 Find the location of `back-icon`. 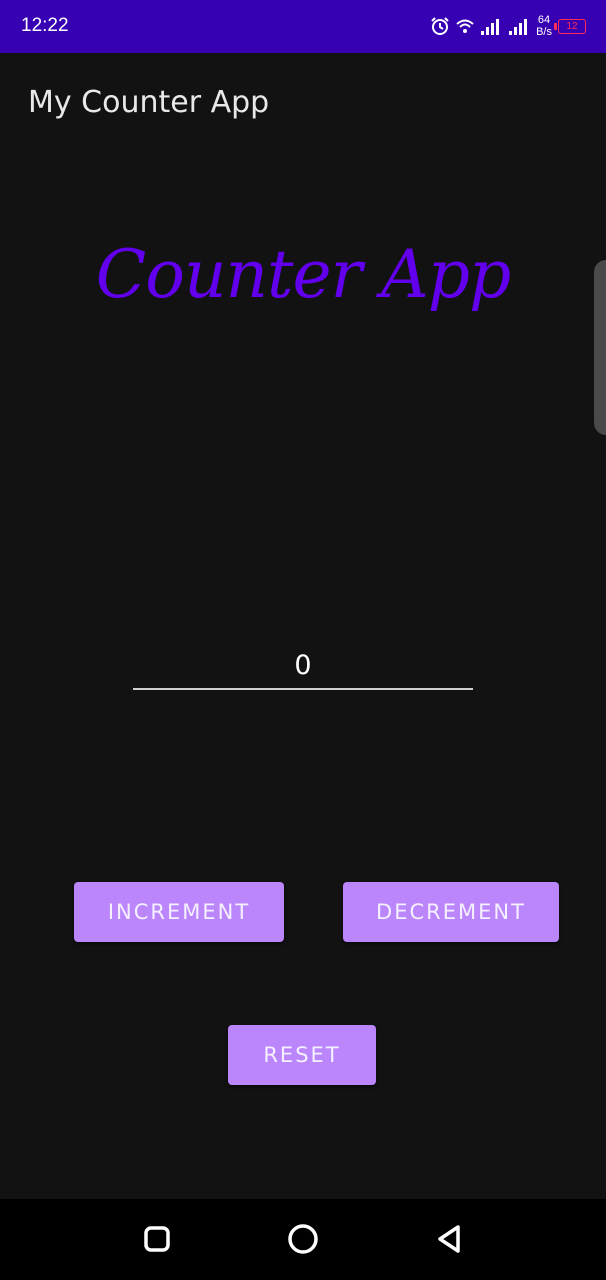

back-icon is located at coordinates (450, 1239).